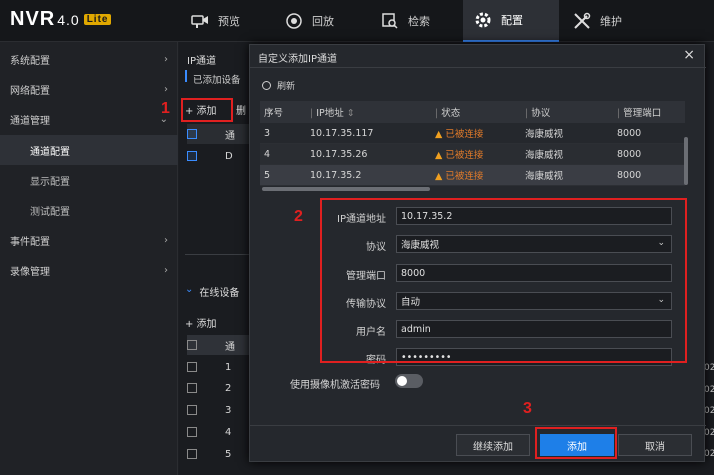 The image size is (714, 475). Describe the element at coordinates (89, 270) in the screenshot. I see `sidebar-item-record: 录像管理 ›` at that location.